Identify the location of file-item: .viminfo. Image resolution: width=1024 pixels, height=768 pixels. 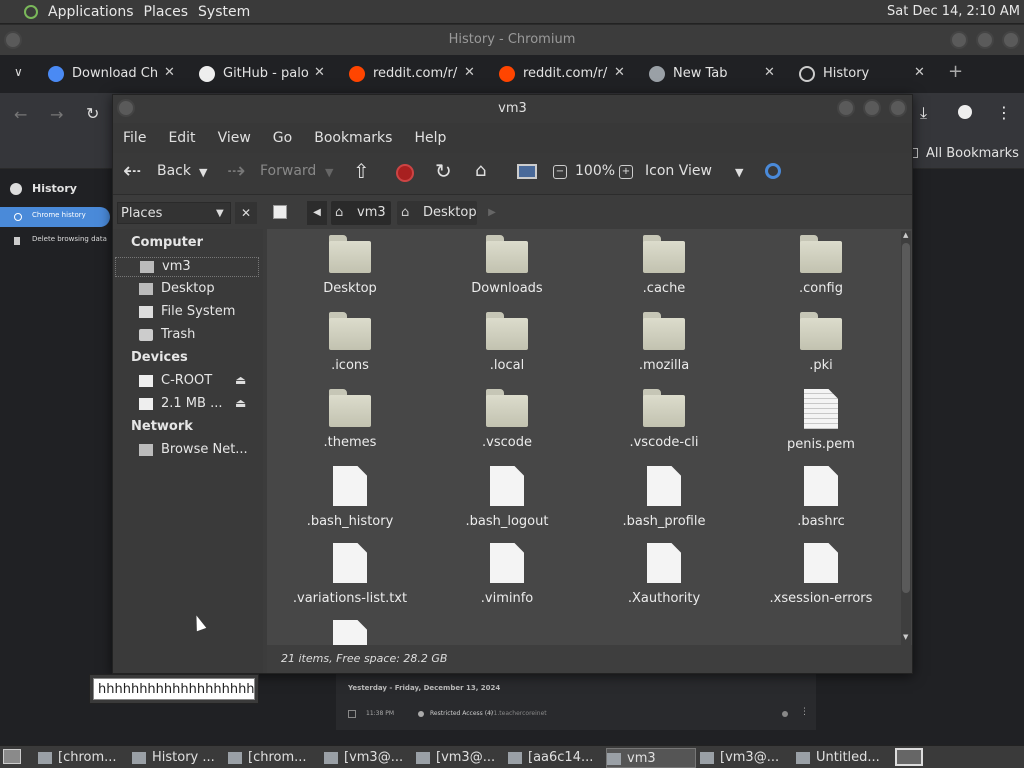
(507, 574).